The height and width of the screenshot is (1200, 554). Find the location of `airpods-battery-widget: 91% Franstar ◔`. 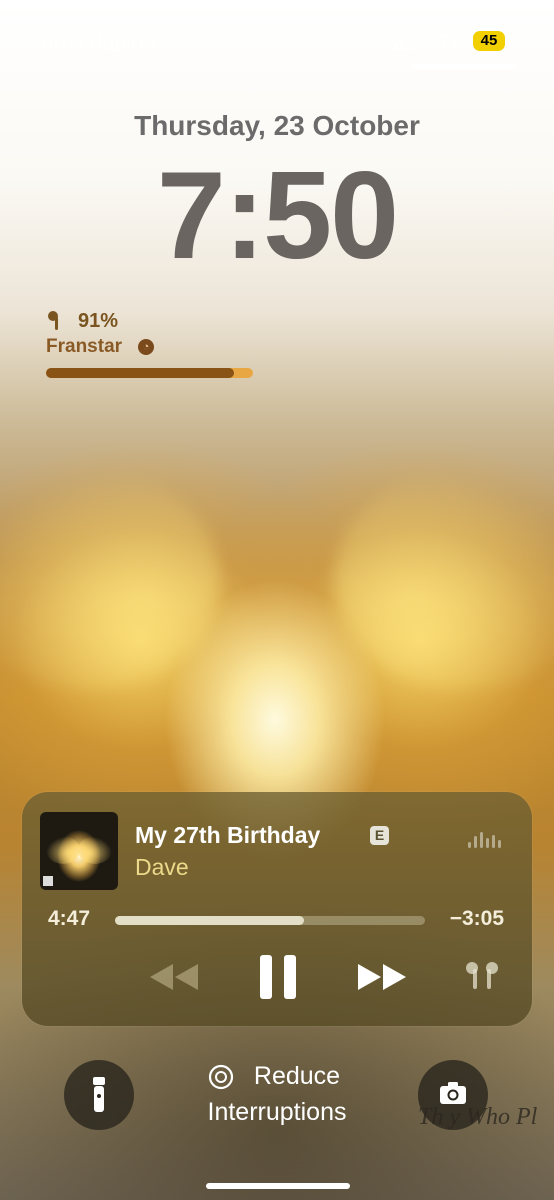

airpods-battery-widget: 91% Franstar ◔ is located at coordinates (156, 346).